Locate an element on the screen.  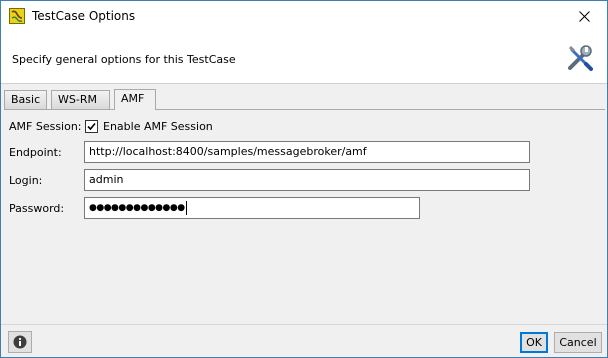
tools-icon is located at coordinates (580, 58).